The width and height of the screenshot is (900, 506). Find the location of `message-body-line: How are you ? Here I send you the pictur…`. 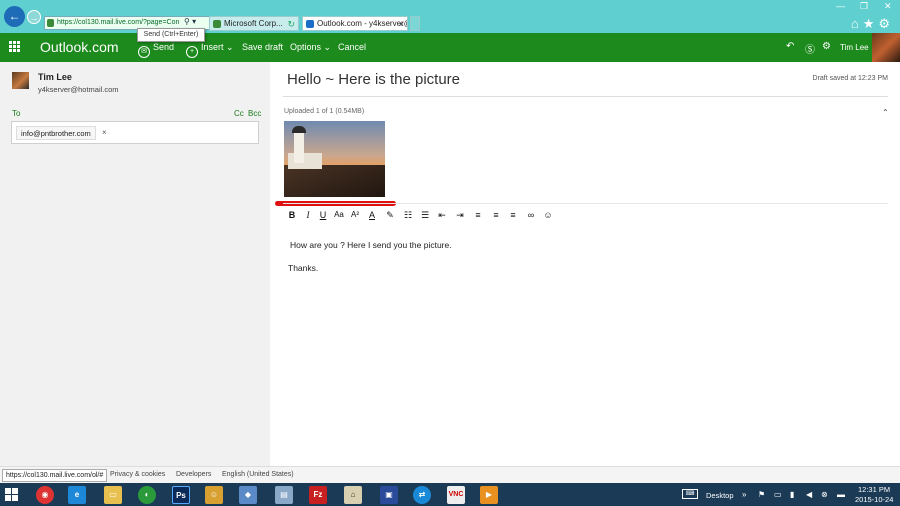

message-body-line: How are you ? Here I send you the pictur… is located at coordinates (371, 245).